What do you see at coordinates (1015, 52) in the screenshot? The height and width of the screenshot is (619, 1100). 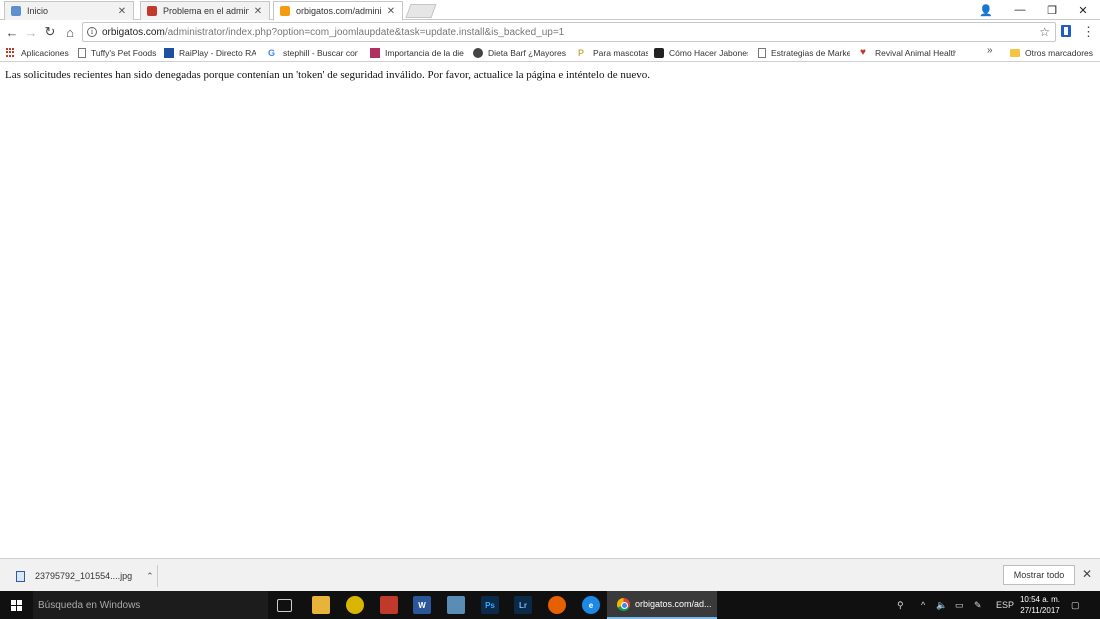 I see `folder-icon` at bounding box center [1015, 52].